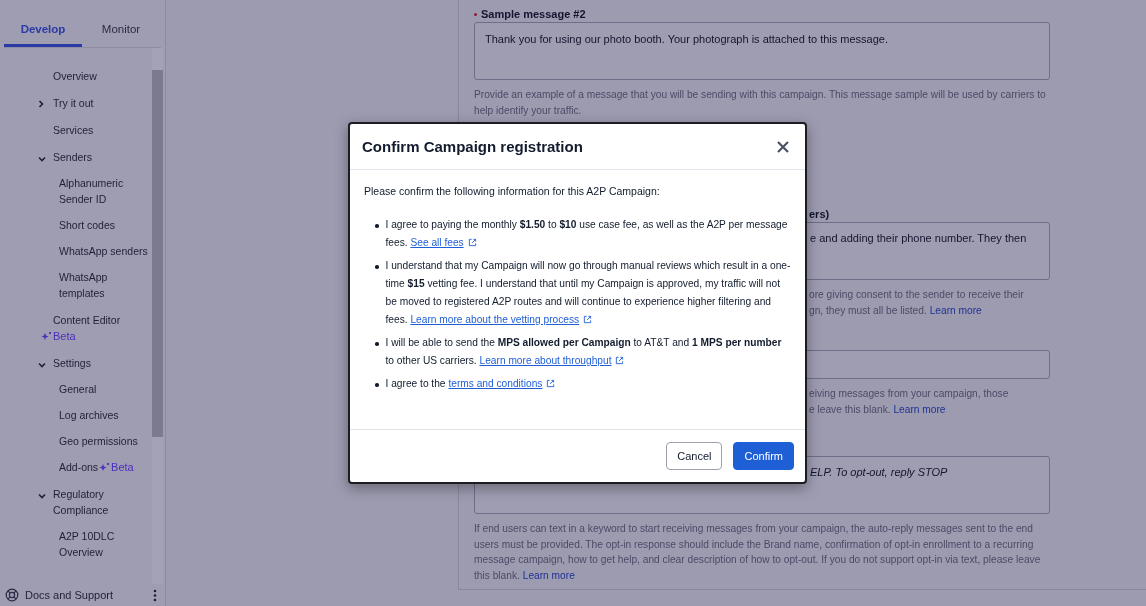 The image size is (1146, 606). What do you see at coordinates (762, 14) in the screenshot?
I see `field-label: Sample message #2` at bounding box center [762, 14].